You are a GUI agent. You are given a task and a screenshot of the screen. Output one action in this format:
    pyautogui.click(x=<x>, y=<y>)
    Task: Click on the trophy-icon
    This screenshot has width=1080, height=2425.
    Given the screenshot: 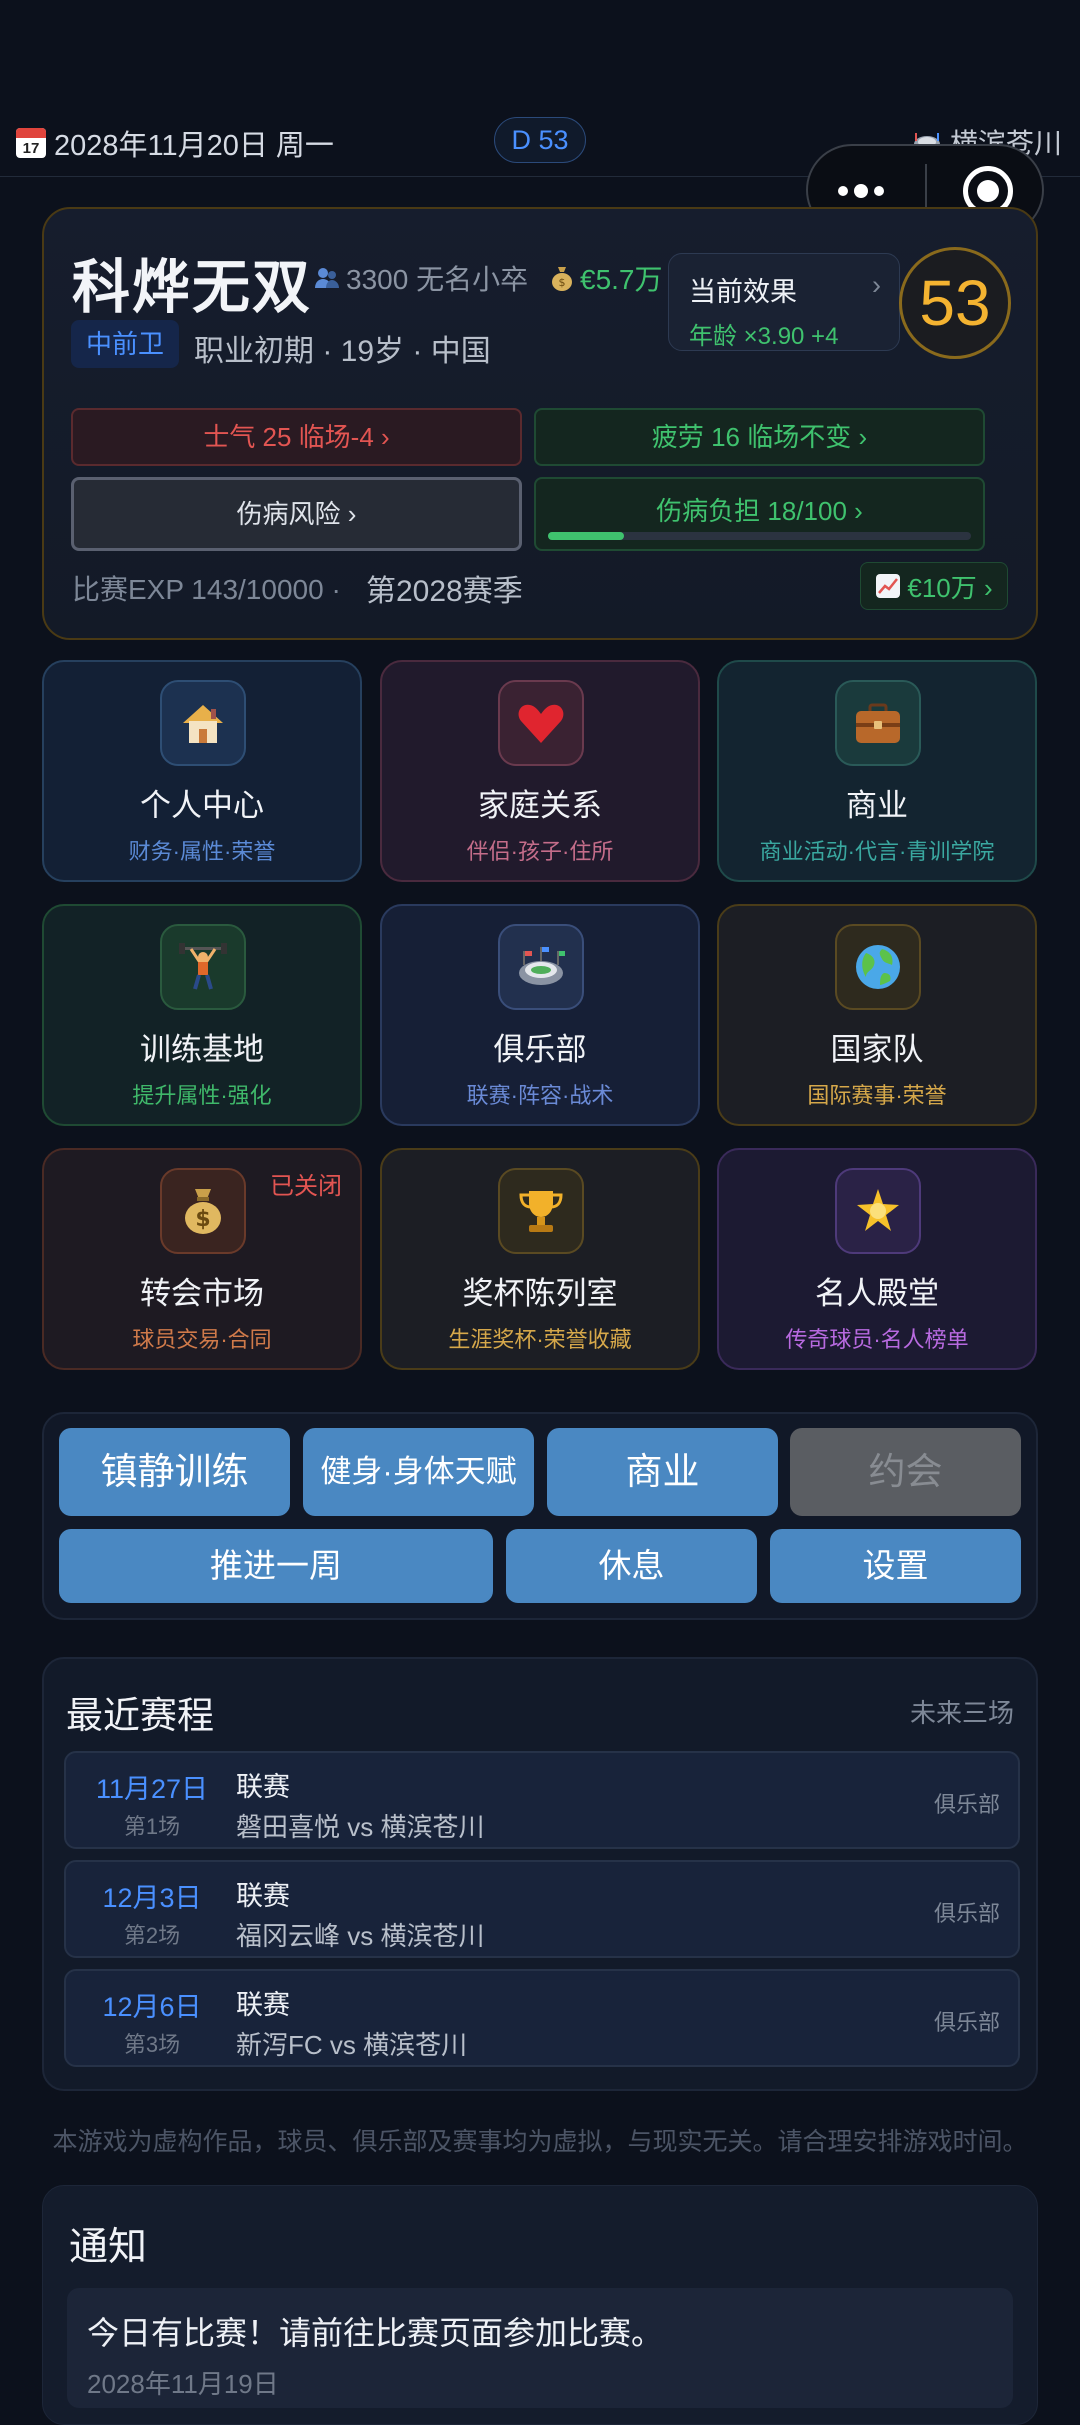 What is the action you would take?
    pyautogui.click(x=541, y=1211)
    